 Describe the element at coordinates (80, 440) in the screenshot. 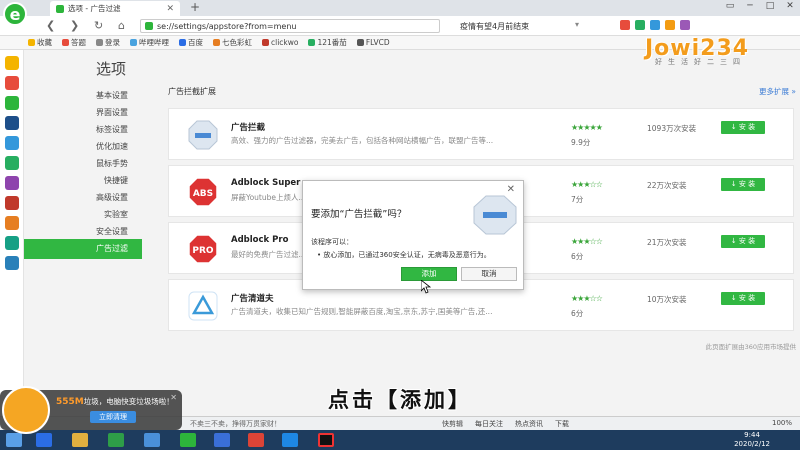

I see `folder-icon` at that location.